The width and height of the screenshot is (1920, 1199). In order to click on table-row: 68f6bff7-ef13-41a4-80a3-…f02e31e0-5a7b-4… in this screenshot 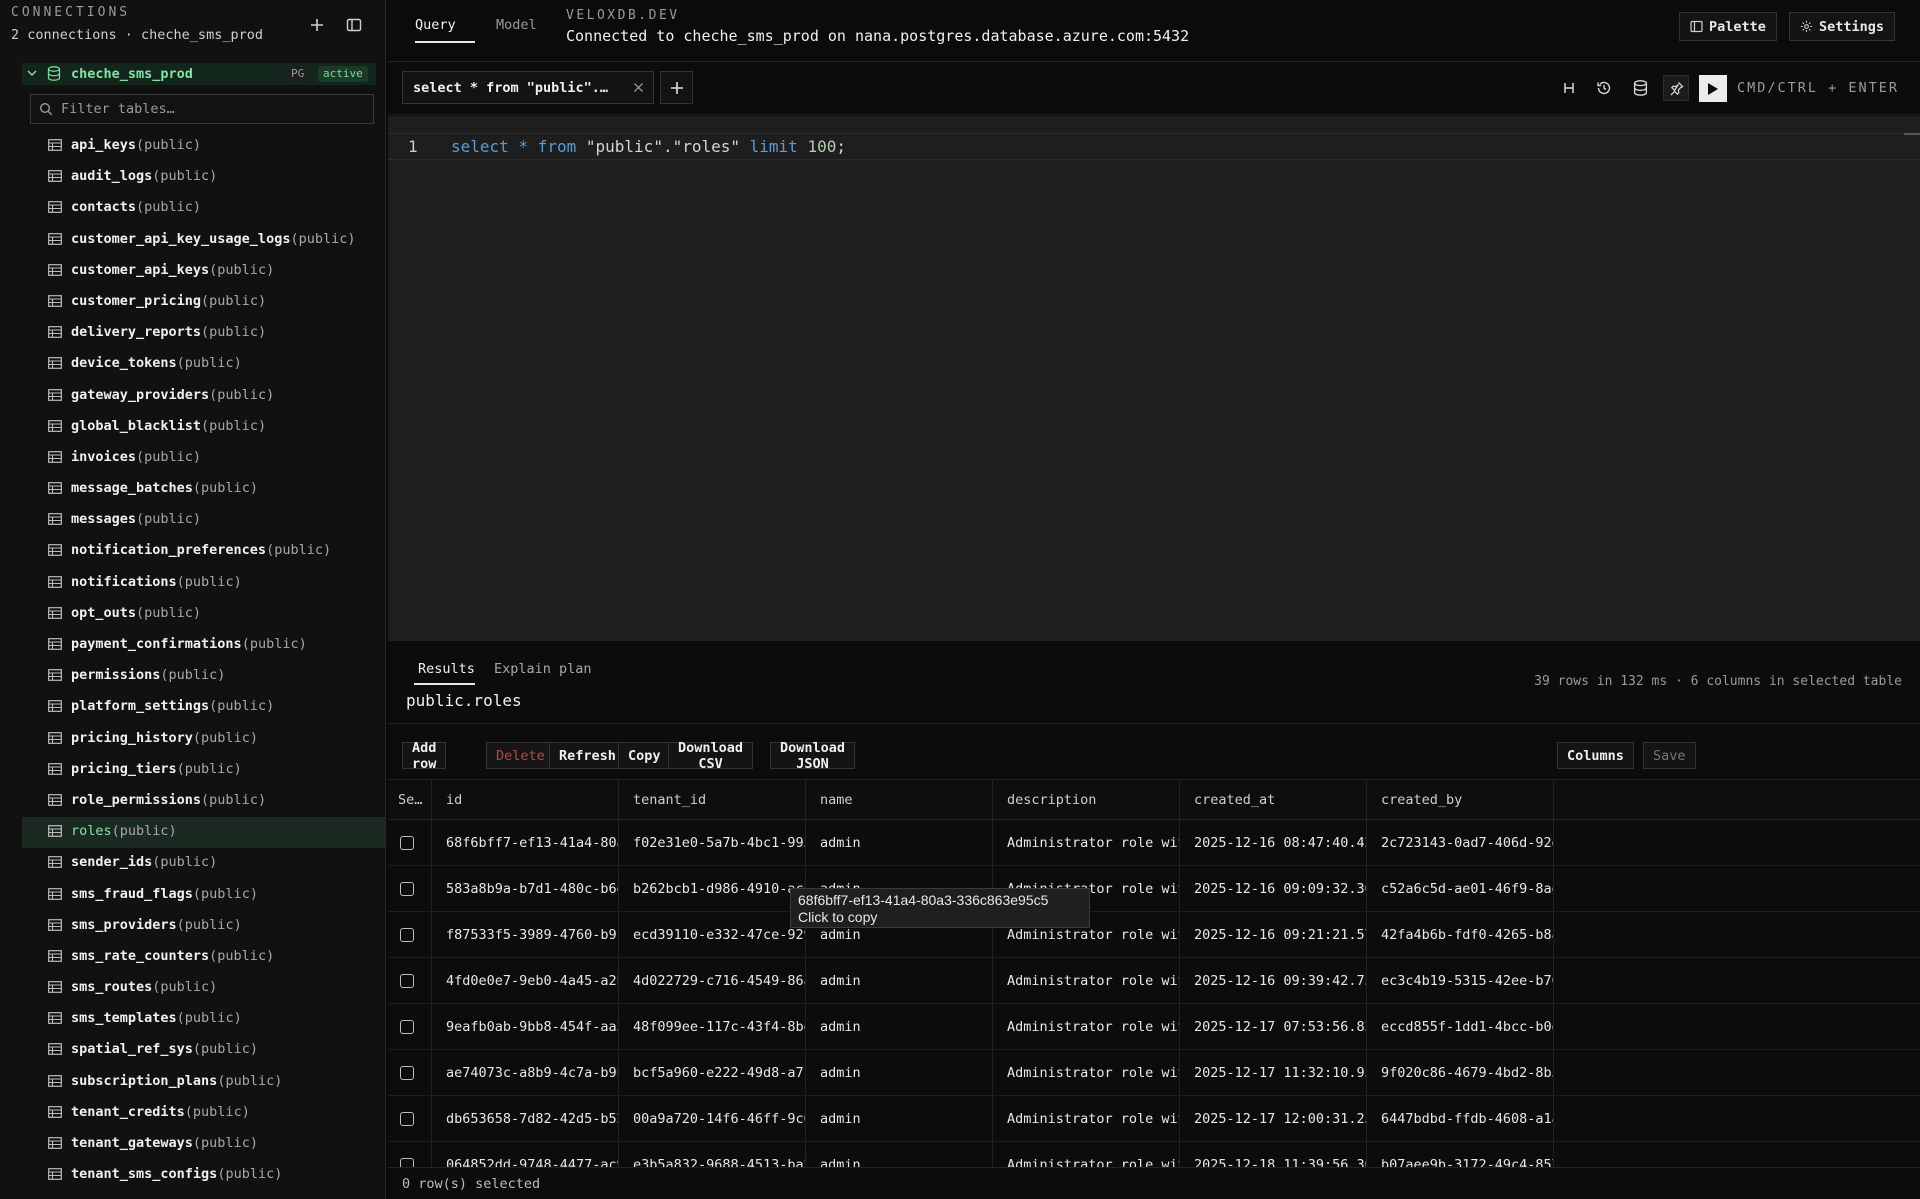, I will do `click(1154, 843)`.